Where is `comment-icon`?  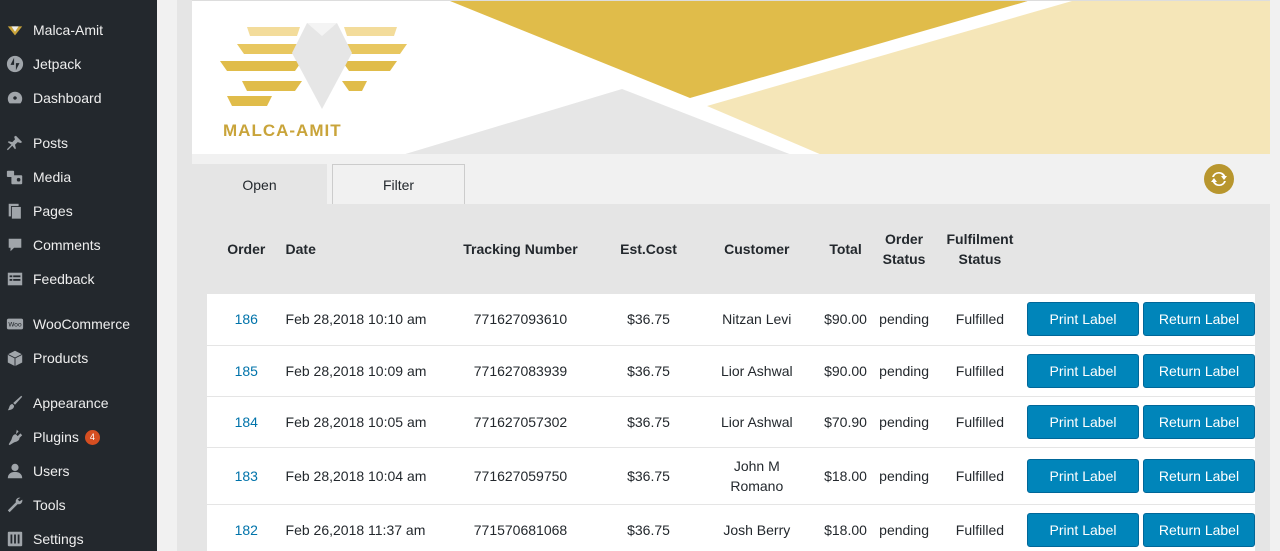 comment-icon is located at coordinates (15, 245).